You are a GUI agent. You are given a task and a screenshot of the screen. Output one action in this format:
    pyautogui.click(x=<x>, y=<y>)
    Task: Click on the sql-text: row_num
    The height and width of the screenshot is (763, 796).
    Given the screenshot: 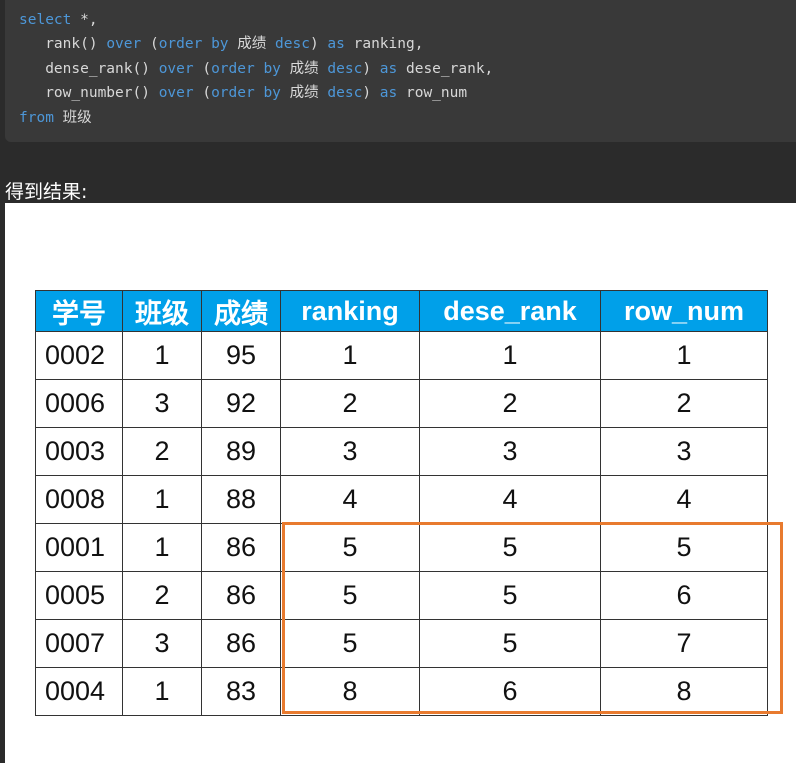 What is the action you would take?
    pyautogui.click(x=432, y=93)
    